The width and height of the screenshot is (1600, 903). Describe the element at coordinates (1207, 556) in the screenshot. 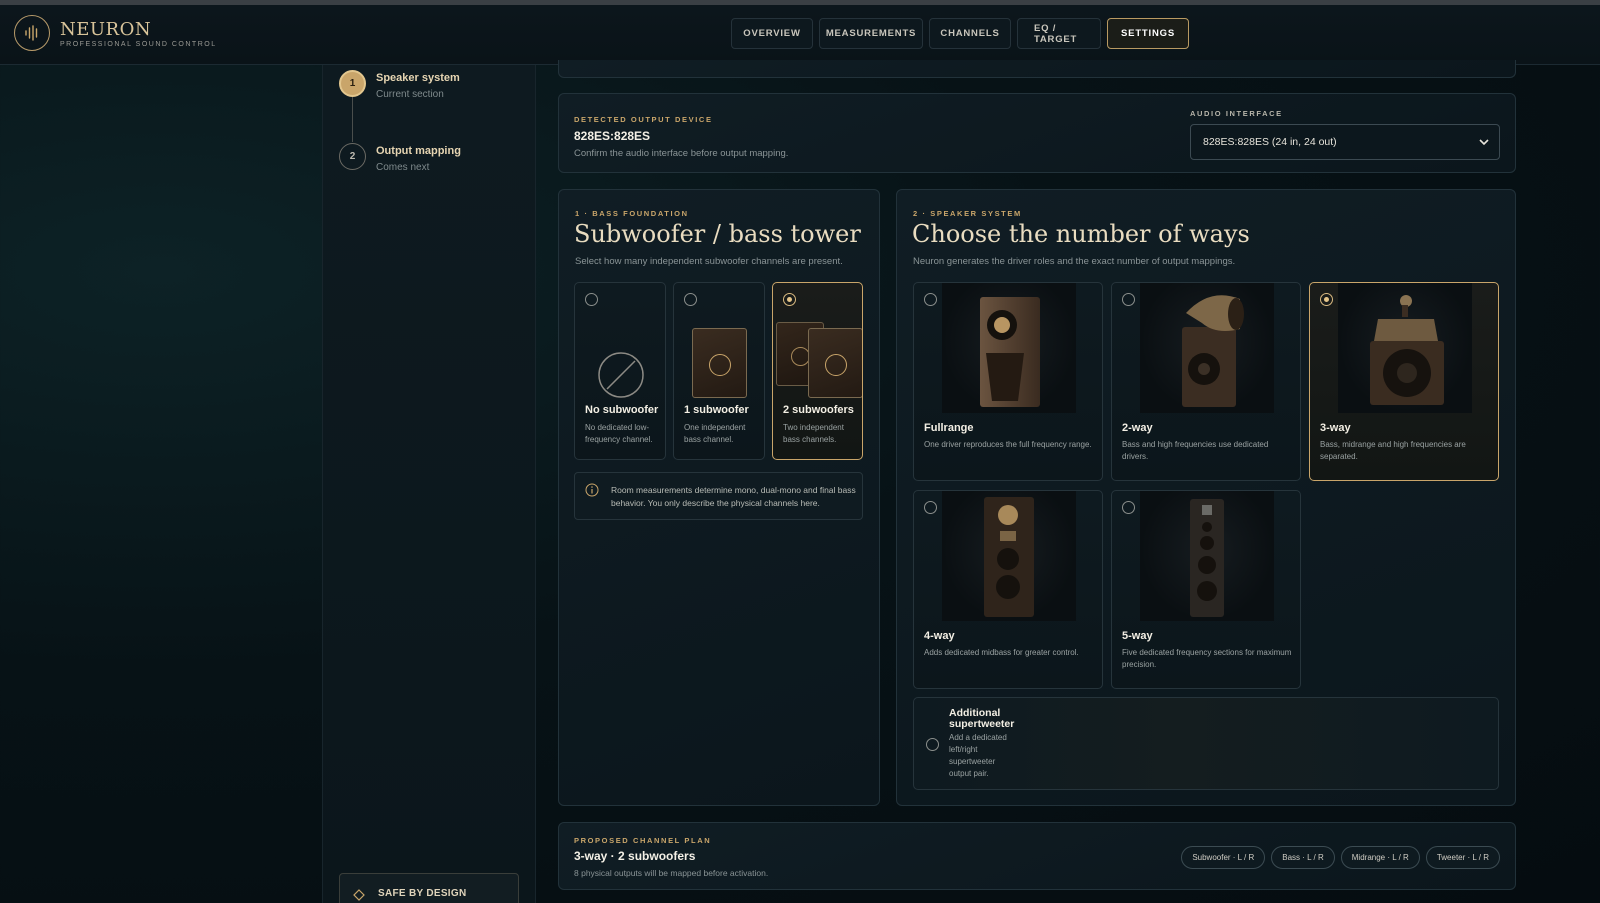

I see `five-way-speaker-image` at that location.